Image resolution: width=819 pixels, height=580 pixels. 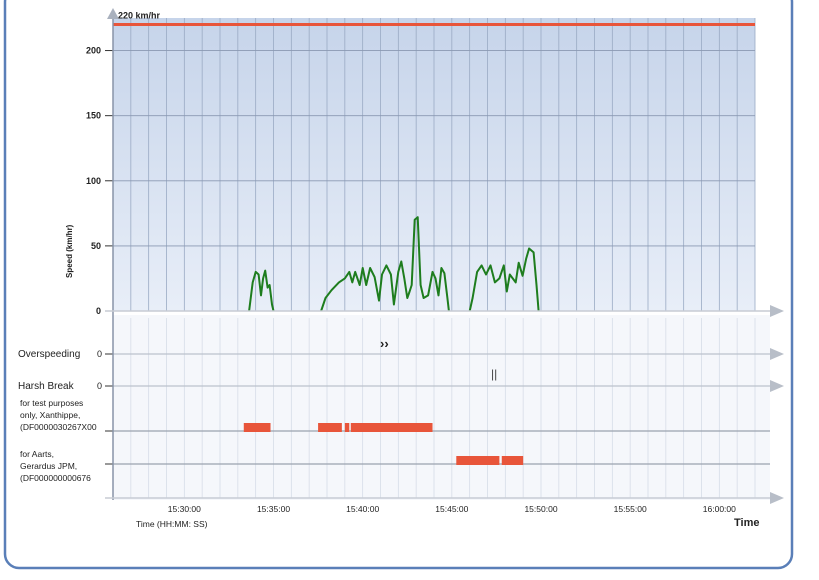 What do you see at coordinates (384, 343) in the screenshot?
I see `overspeeding-marker: ››` at bounding box center [384, 343].